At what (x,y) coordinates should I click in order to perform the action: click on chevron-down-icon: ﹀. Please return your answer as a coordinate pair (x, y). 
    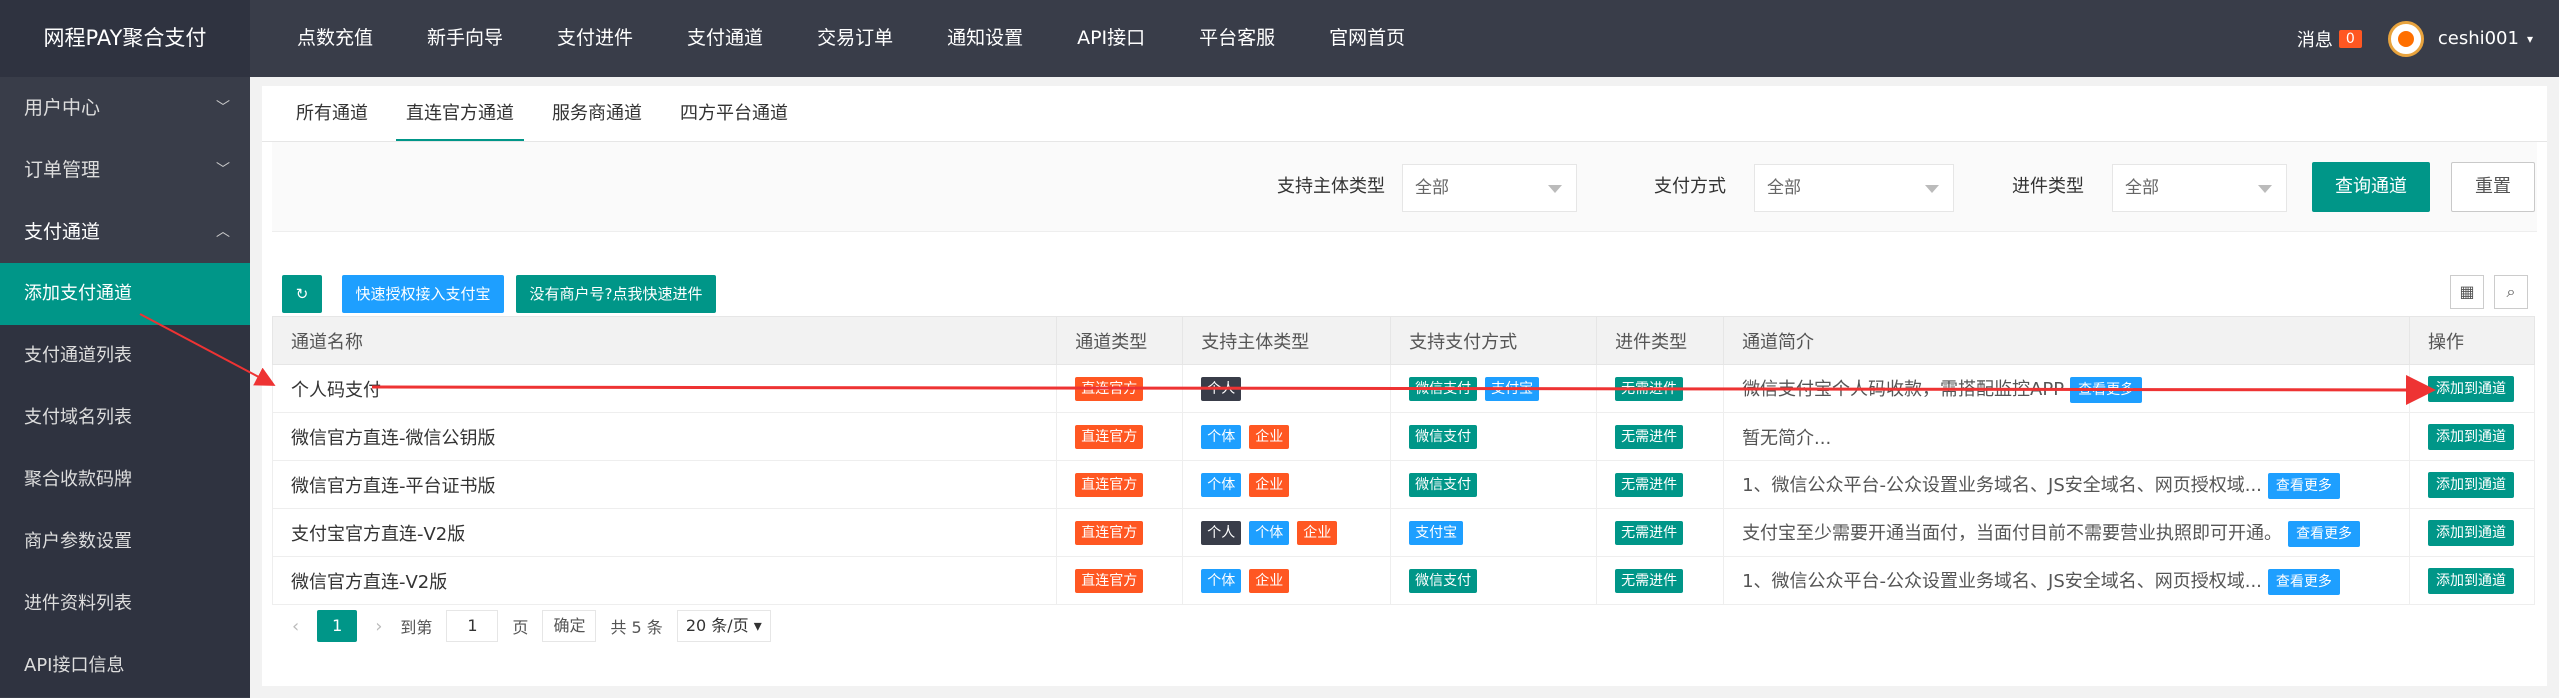
    Looking at the image, I should click on (223, 170).